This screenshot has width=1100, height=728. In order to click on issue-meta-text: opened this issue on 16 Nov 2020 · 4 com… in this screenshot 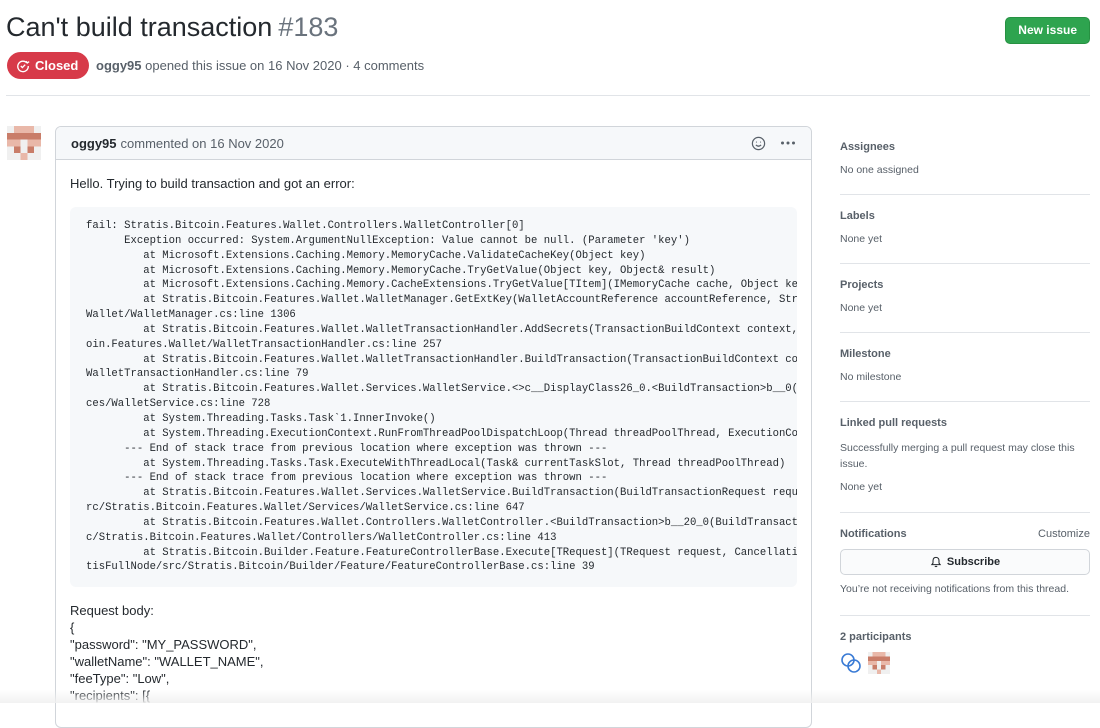, I will do `click(283, 65)`.